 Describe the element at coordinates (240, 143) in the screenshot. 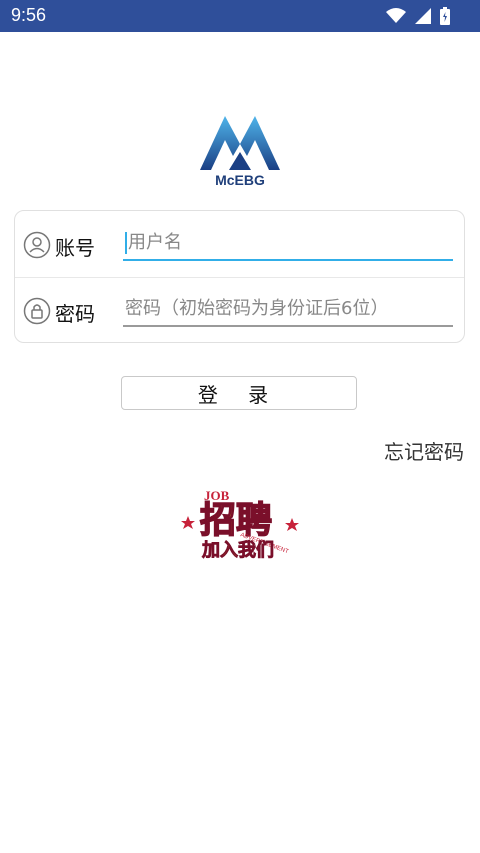

I see `logo-mark-icon` at that location.